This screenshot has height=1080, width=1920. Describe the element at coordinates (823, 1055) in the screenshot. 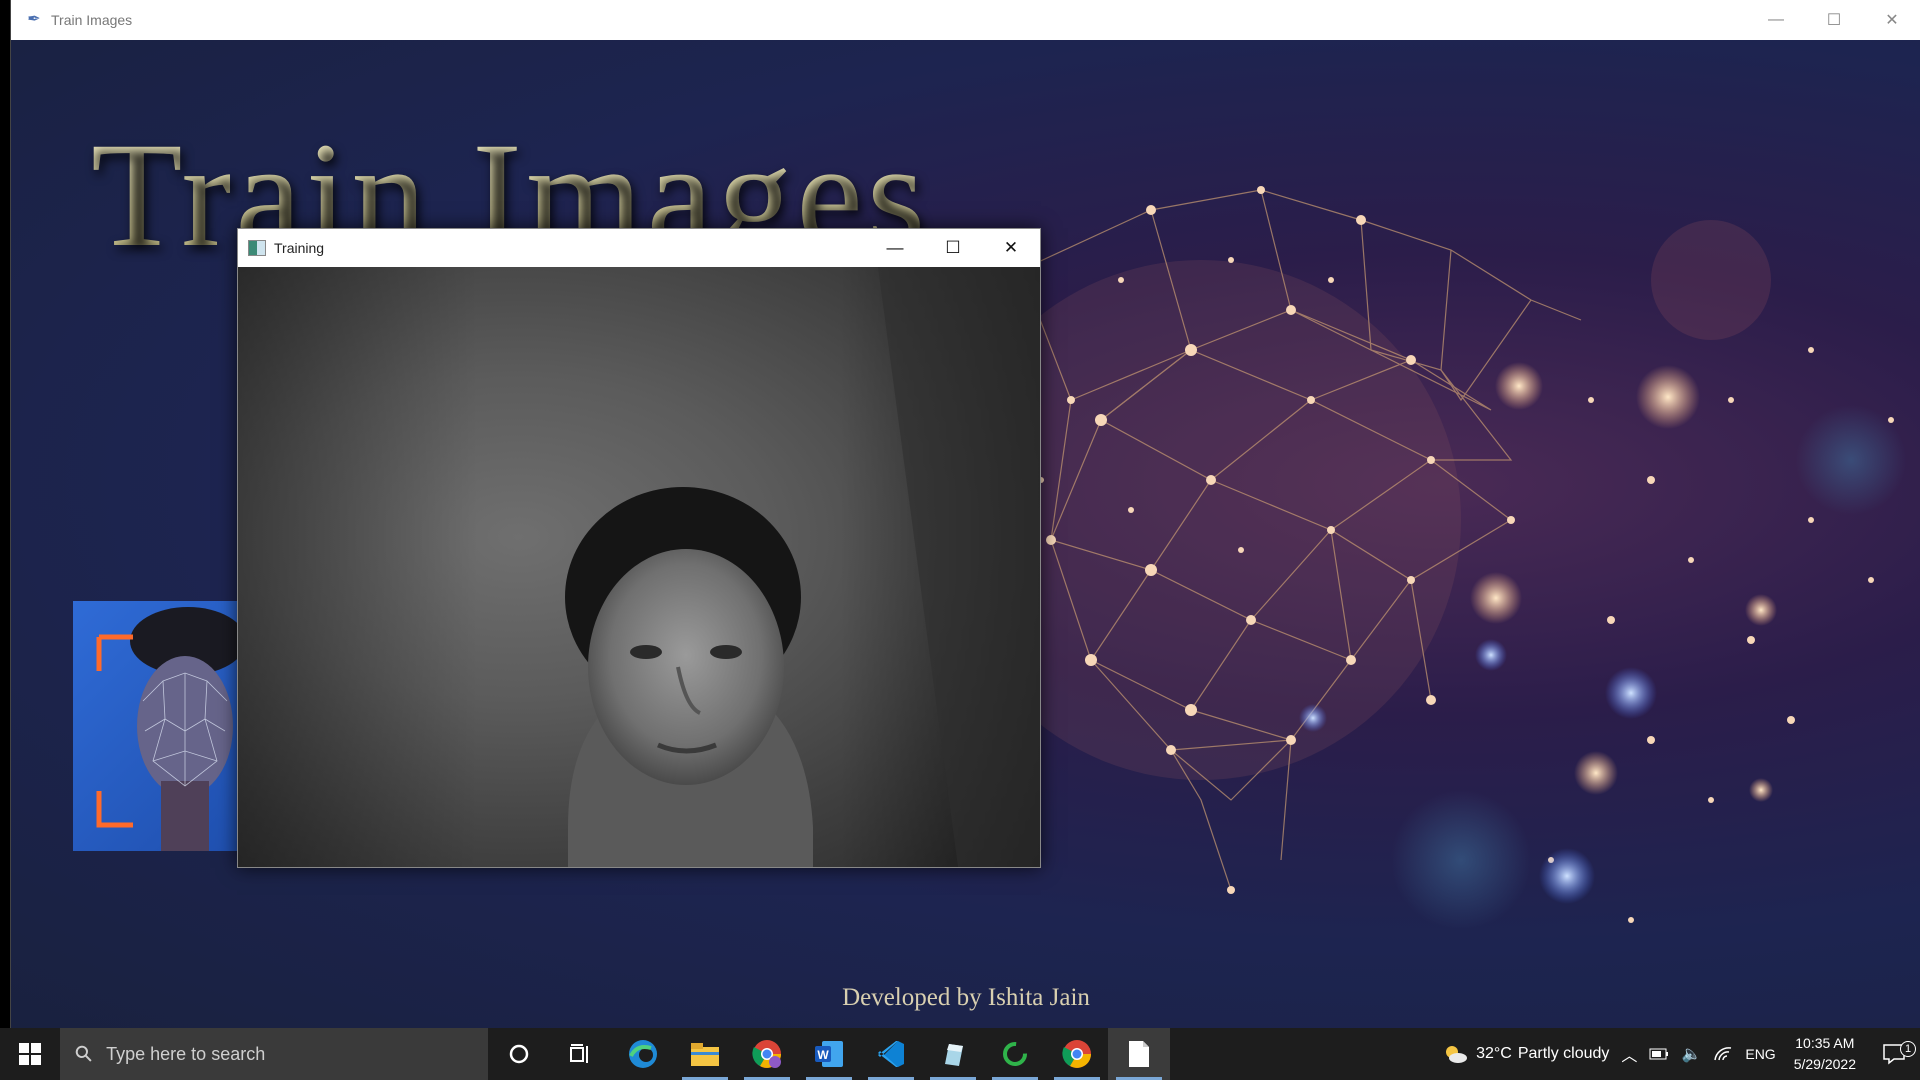

I see `svg-text: W` at that location.